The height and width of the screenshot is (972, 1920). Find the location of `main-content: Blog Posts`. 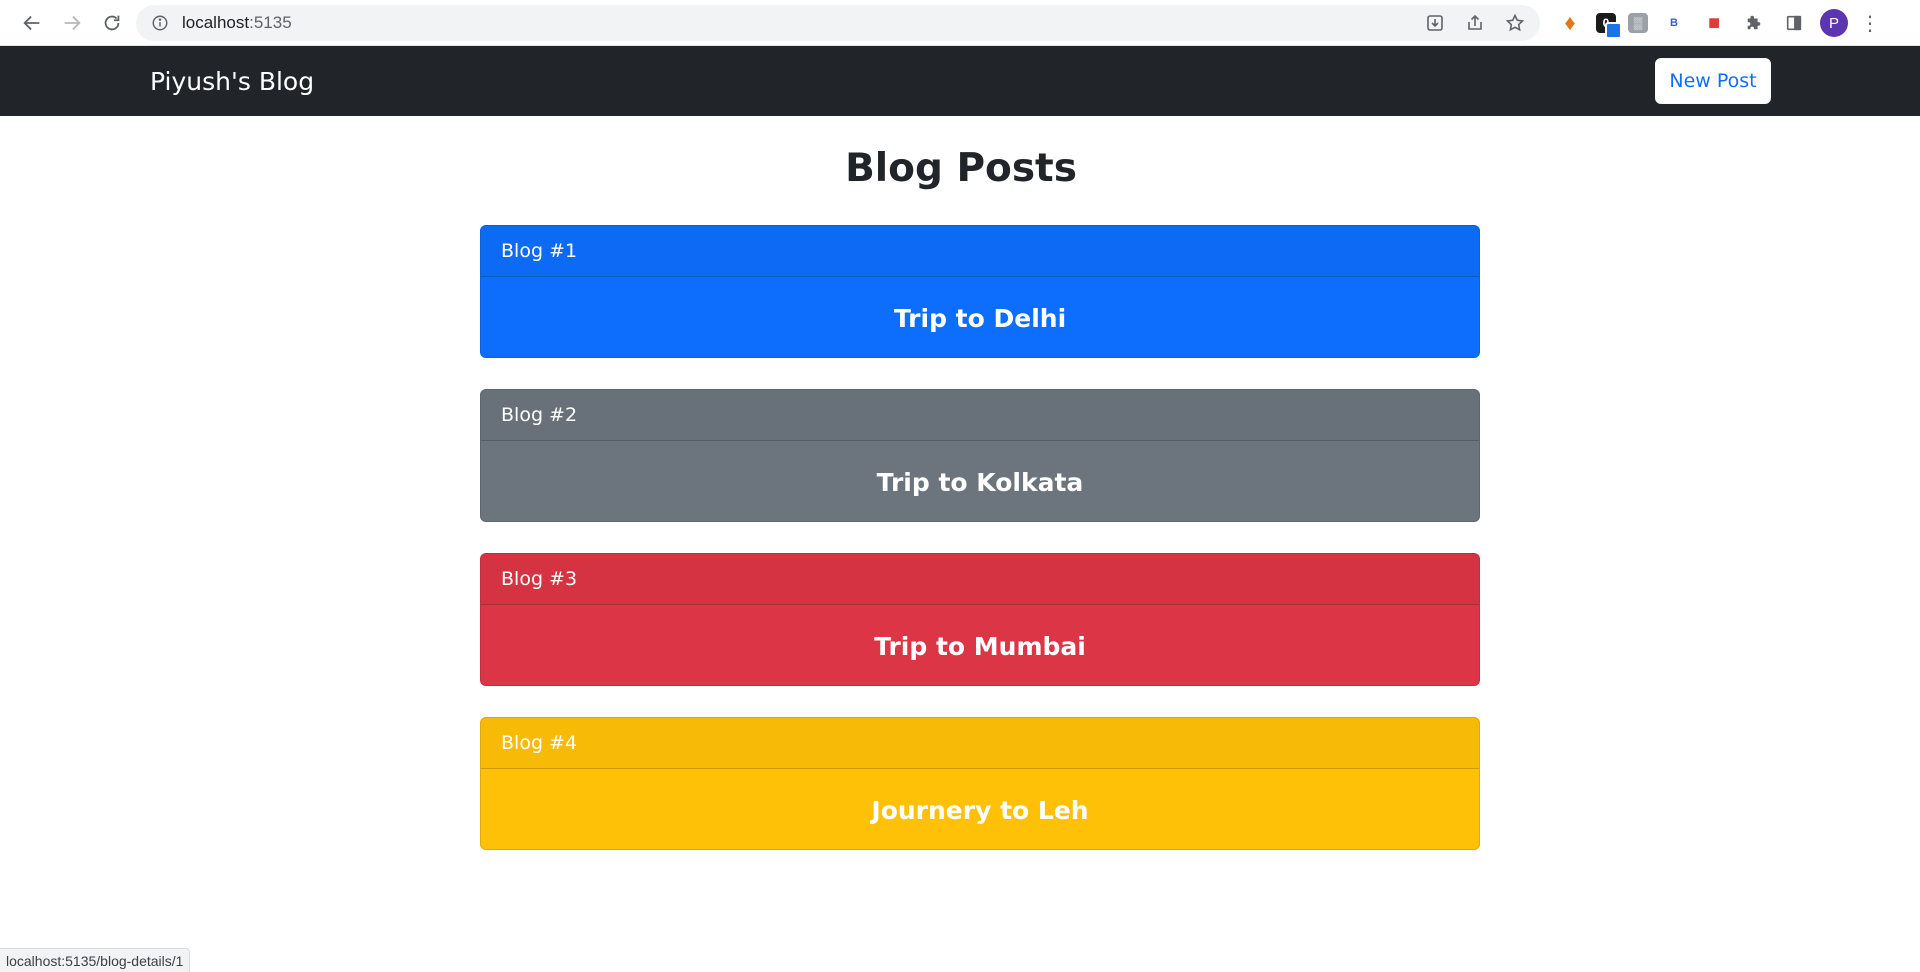

main-content: Blog Posts is located at coordinates (960, 153).